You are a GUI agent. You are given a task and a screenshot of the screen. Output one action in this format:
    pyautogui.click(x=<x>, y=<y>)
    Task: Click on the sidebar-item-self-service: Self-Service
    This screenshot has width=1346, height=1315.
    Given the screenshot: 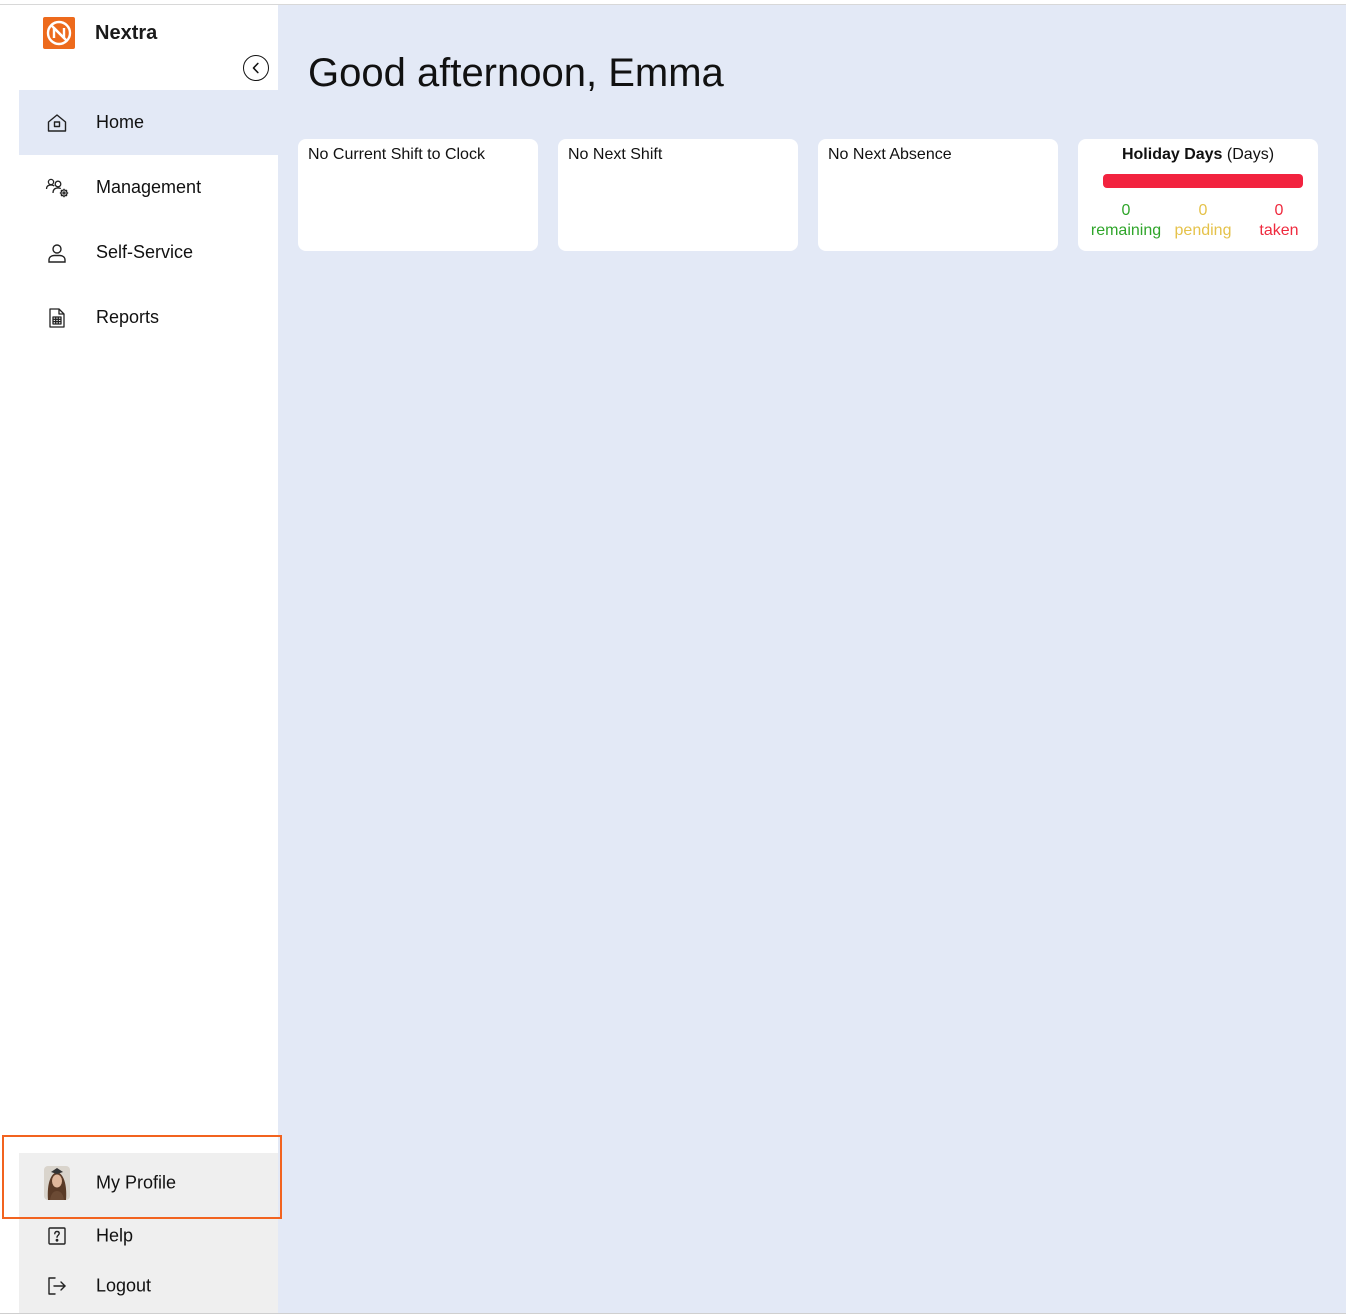 What is the action you would take?
    pyautogui.click(x=148, y=252)
    